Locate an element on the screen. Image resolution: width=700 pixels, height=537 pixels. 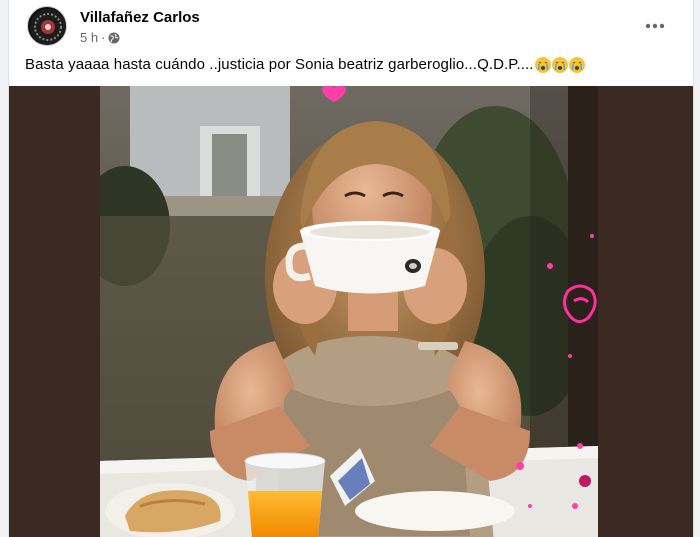
author-avatar is located at coordinates (47, 26).